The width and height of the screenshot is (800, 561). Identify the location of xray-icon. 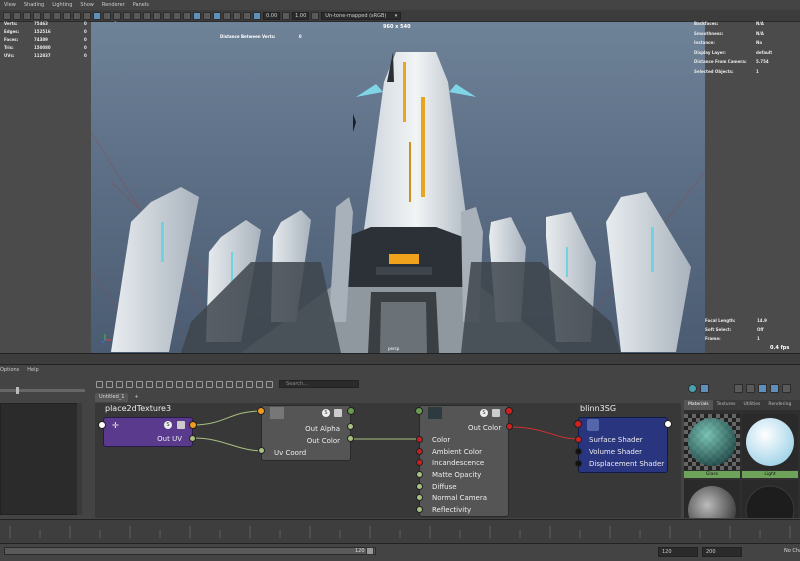
(227, 15).